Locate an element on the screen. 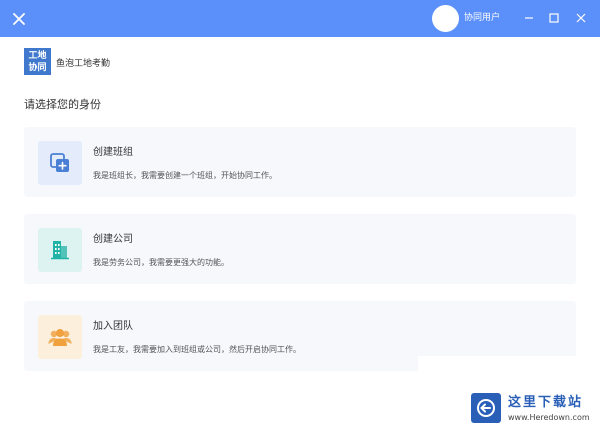 This screenshot has height=437, width=600. option-create-company: 创建公司 我是劳务公司，我需要更强大的功能。 is located at coordinates (300, 249).